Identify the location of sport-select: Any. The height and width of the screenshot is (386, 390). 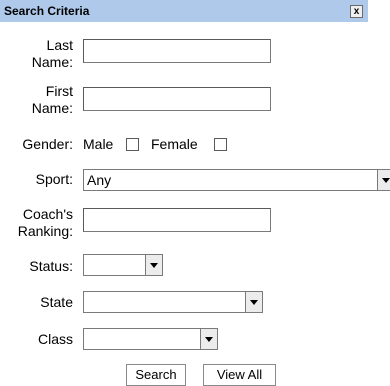
(236, 180).